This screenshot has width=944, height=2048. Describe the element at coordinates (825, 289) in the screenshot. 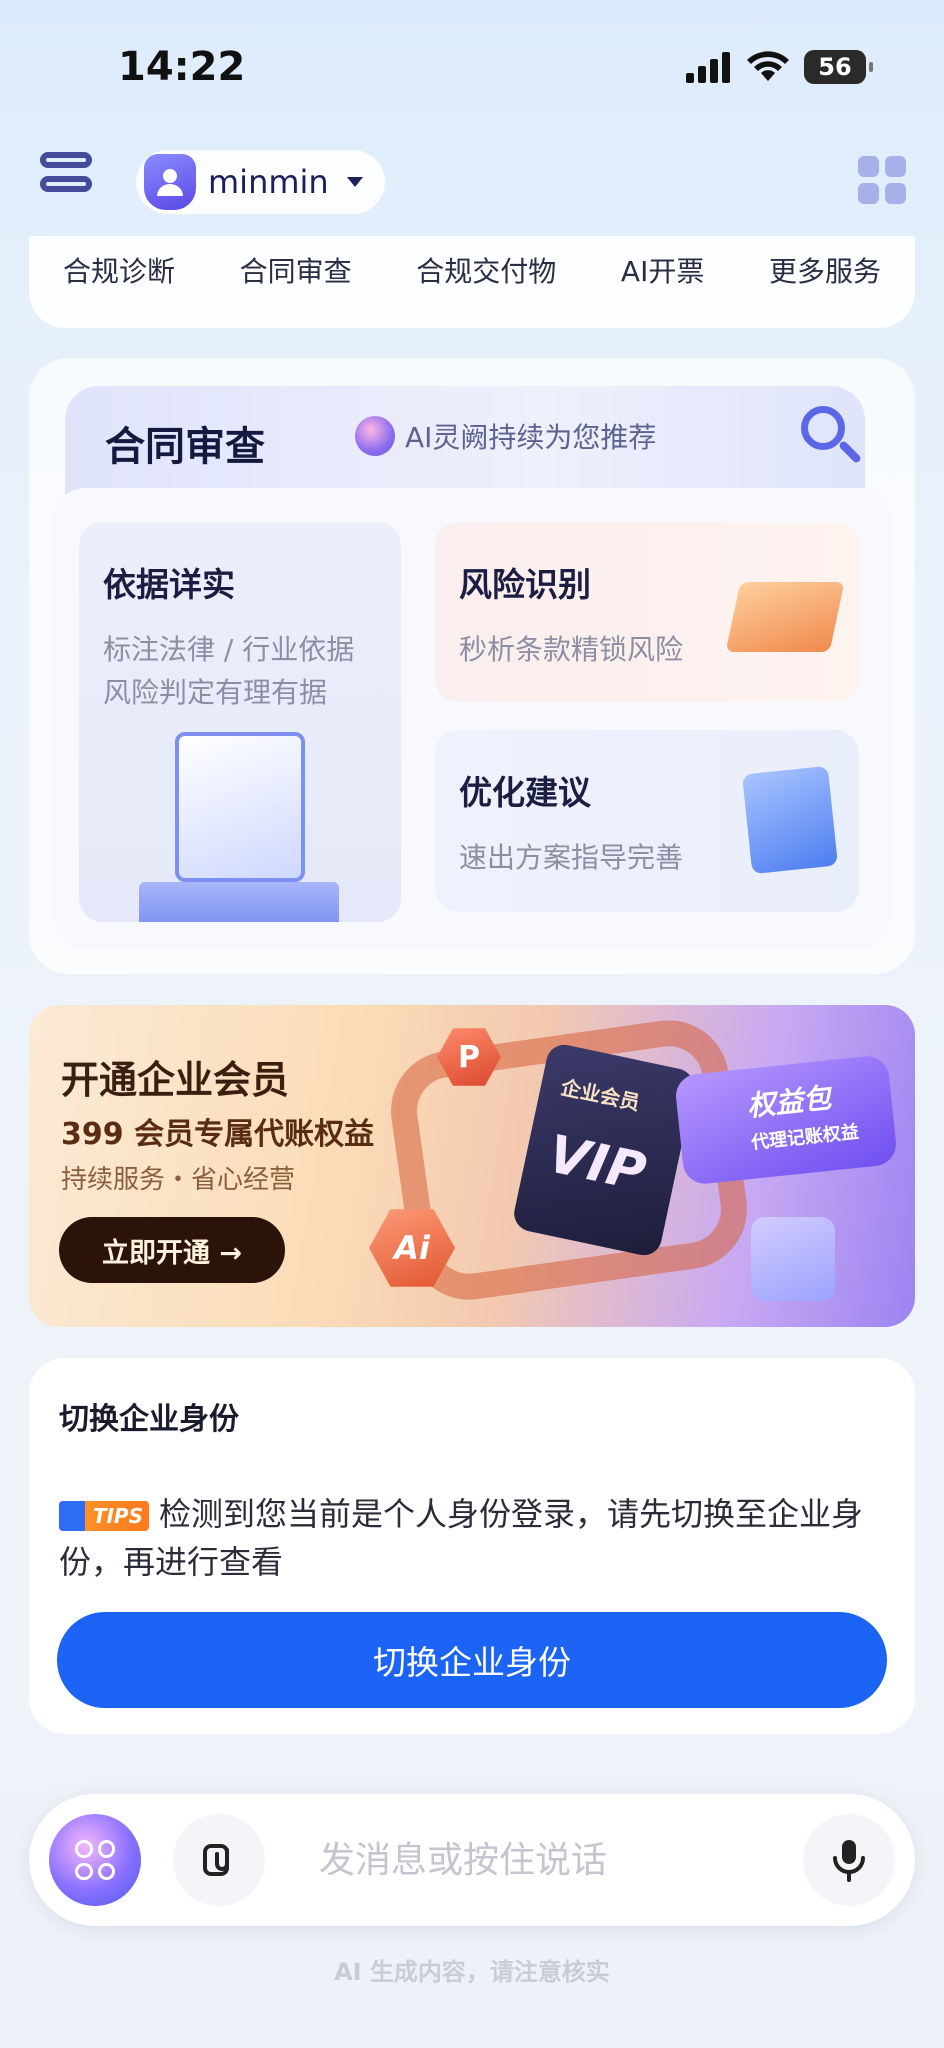

I see `service-tab-more: 更多服务` at that location.